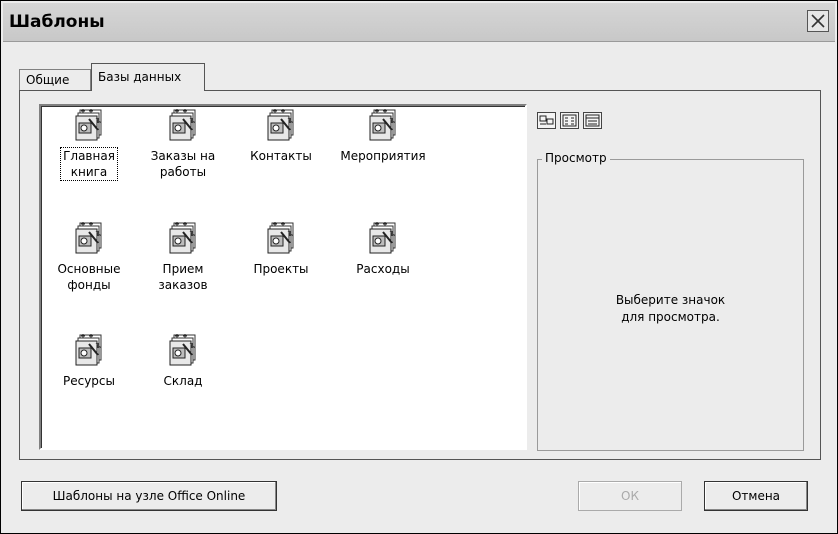  I want to click on template-item: Склад, so click(183, 361).